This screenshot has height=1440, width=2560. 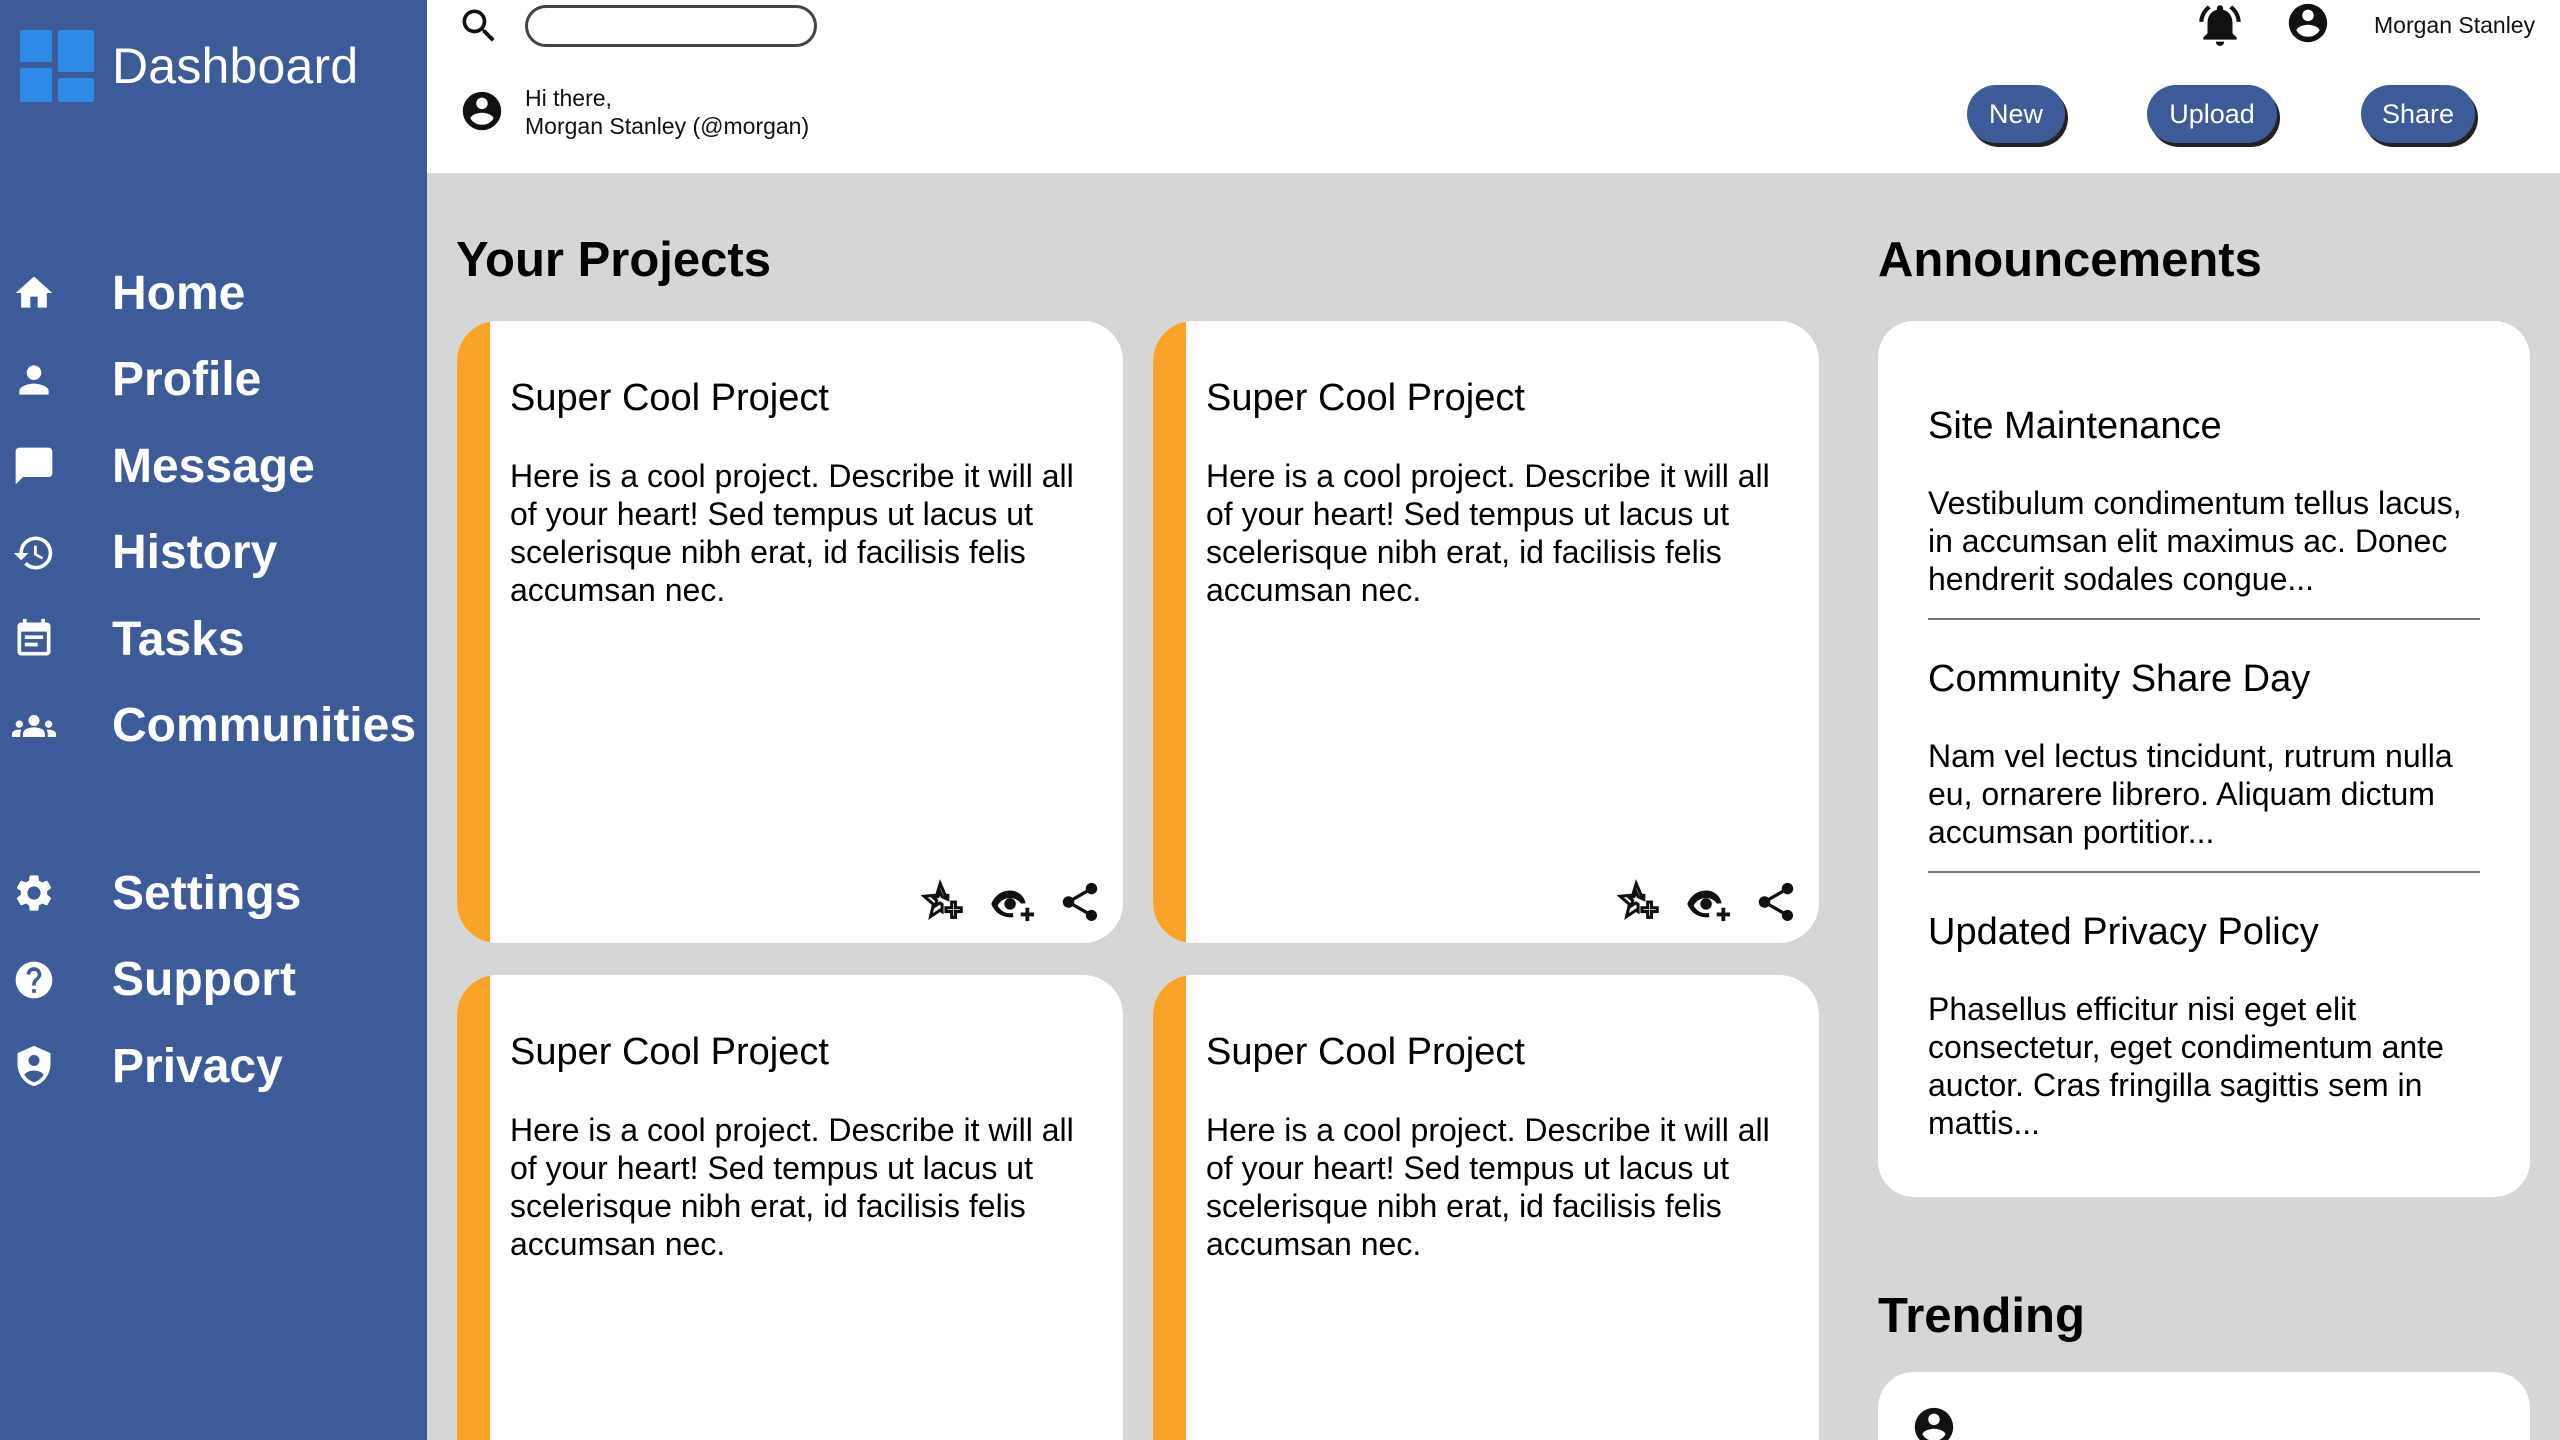 What do you see at coordinates (2119, 679) in the screenshot?
I see `announcement-title: Community Share Day` at bounding box center [2119, 679].